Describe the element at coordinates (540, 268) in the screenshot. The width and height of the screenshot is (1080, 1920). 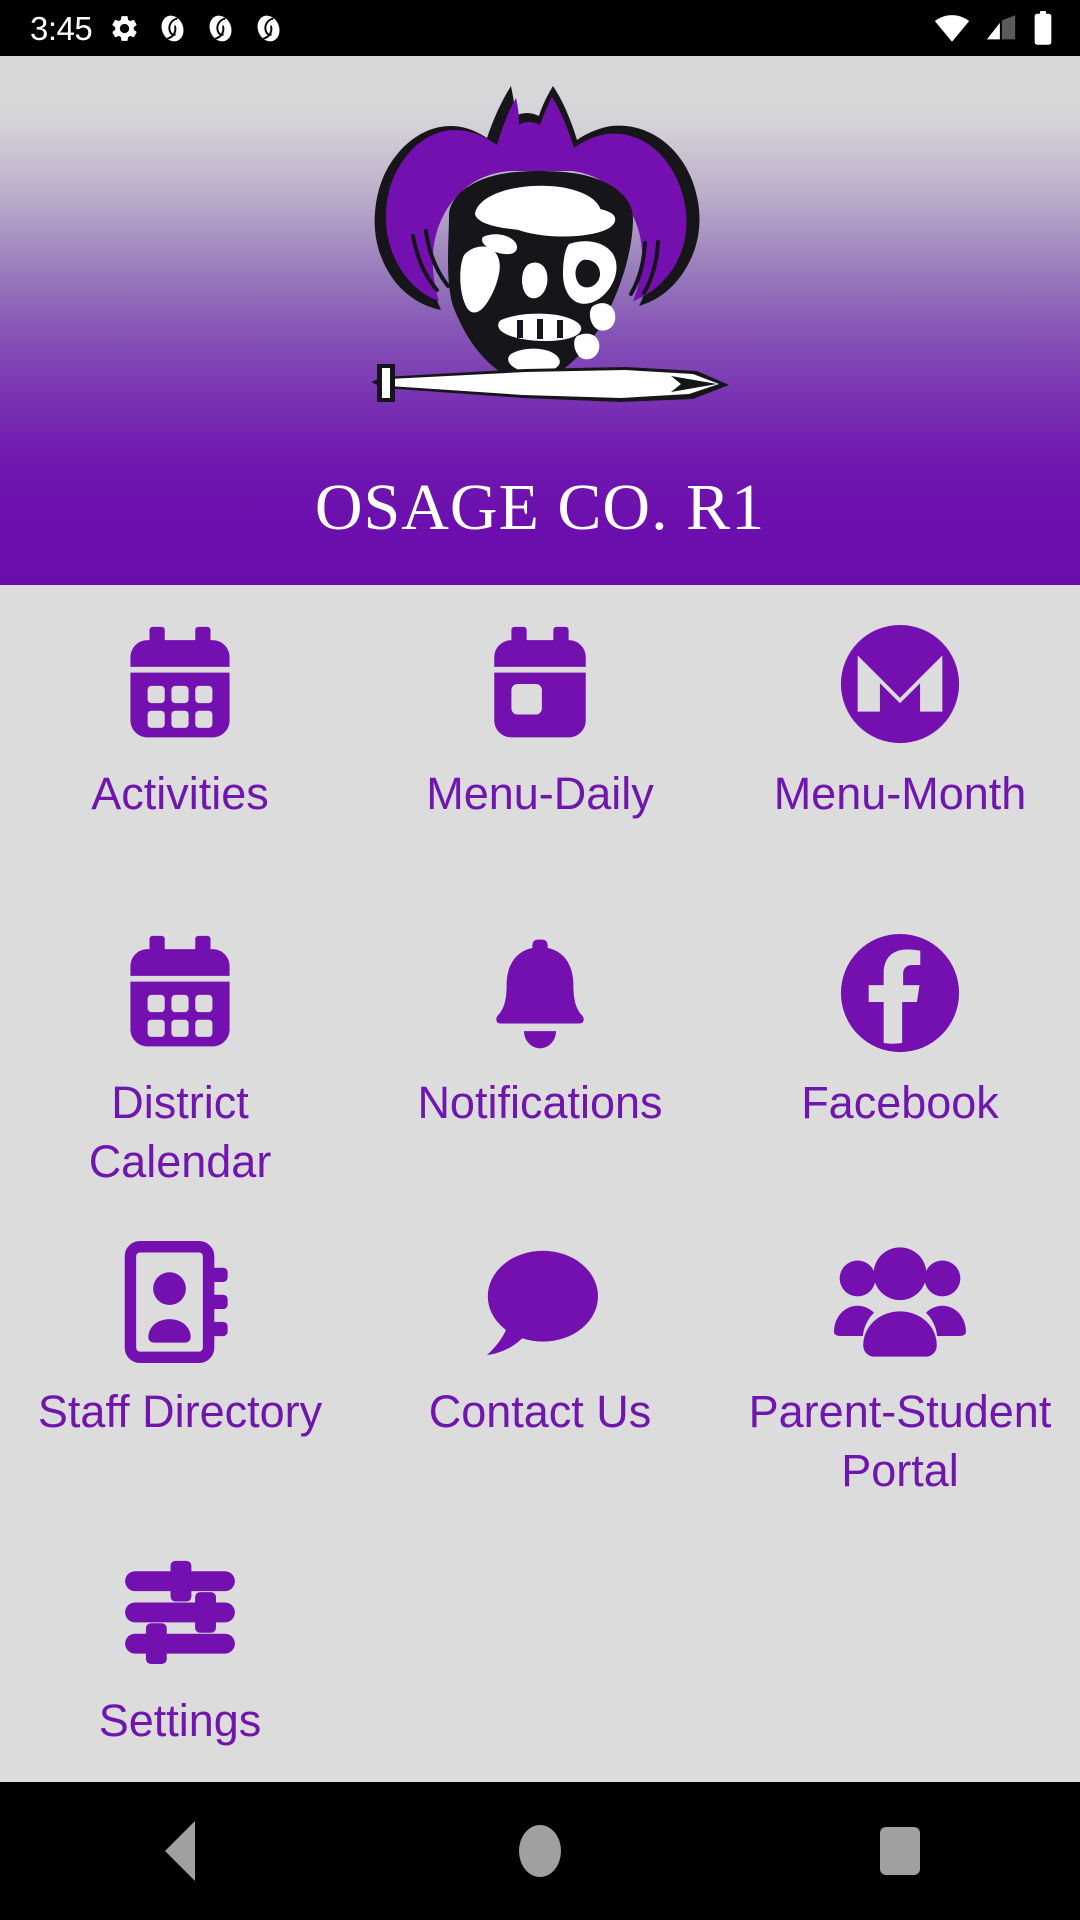
I see `pirate-mascot-logo` at that location.